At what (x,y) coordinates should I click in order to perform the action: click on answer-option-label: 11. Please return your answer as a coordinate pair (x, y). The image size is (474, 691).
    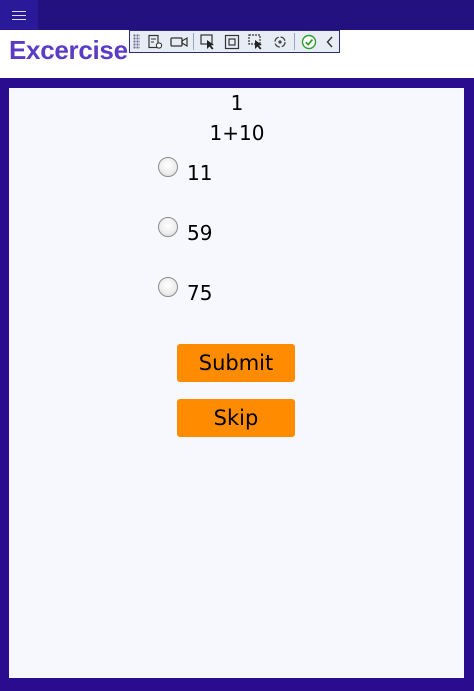
    Looking at the image, I should click on (199, 173).